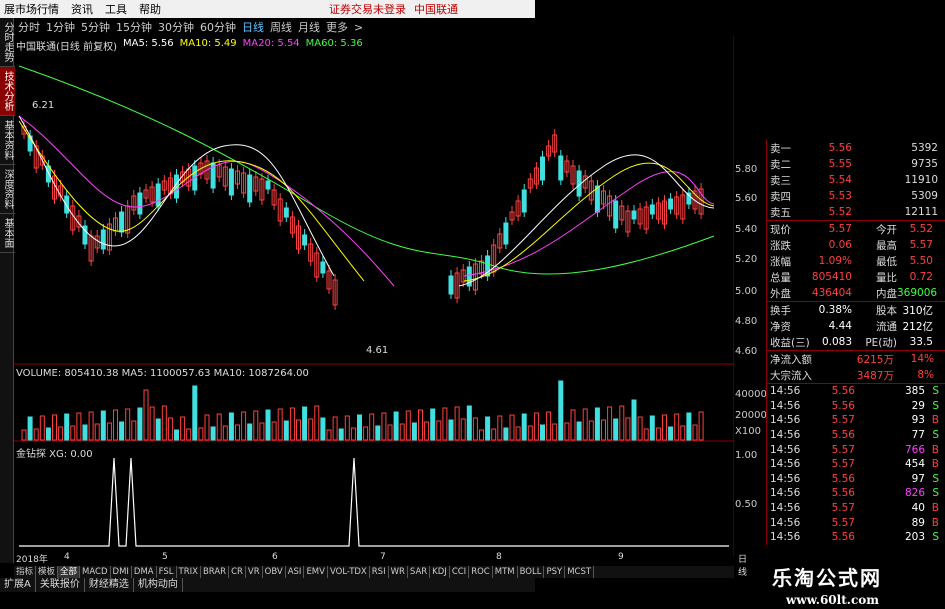 The image size is (945, 609). Describe the element at coordinates (436, 9) in the screenshot. I see `stock-name-link: 中国联通` at that location.